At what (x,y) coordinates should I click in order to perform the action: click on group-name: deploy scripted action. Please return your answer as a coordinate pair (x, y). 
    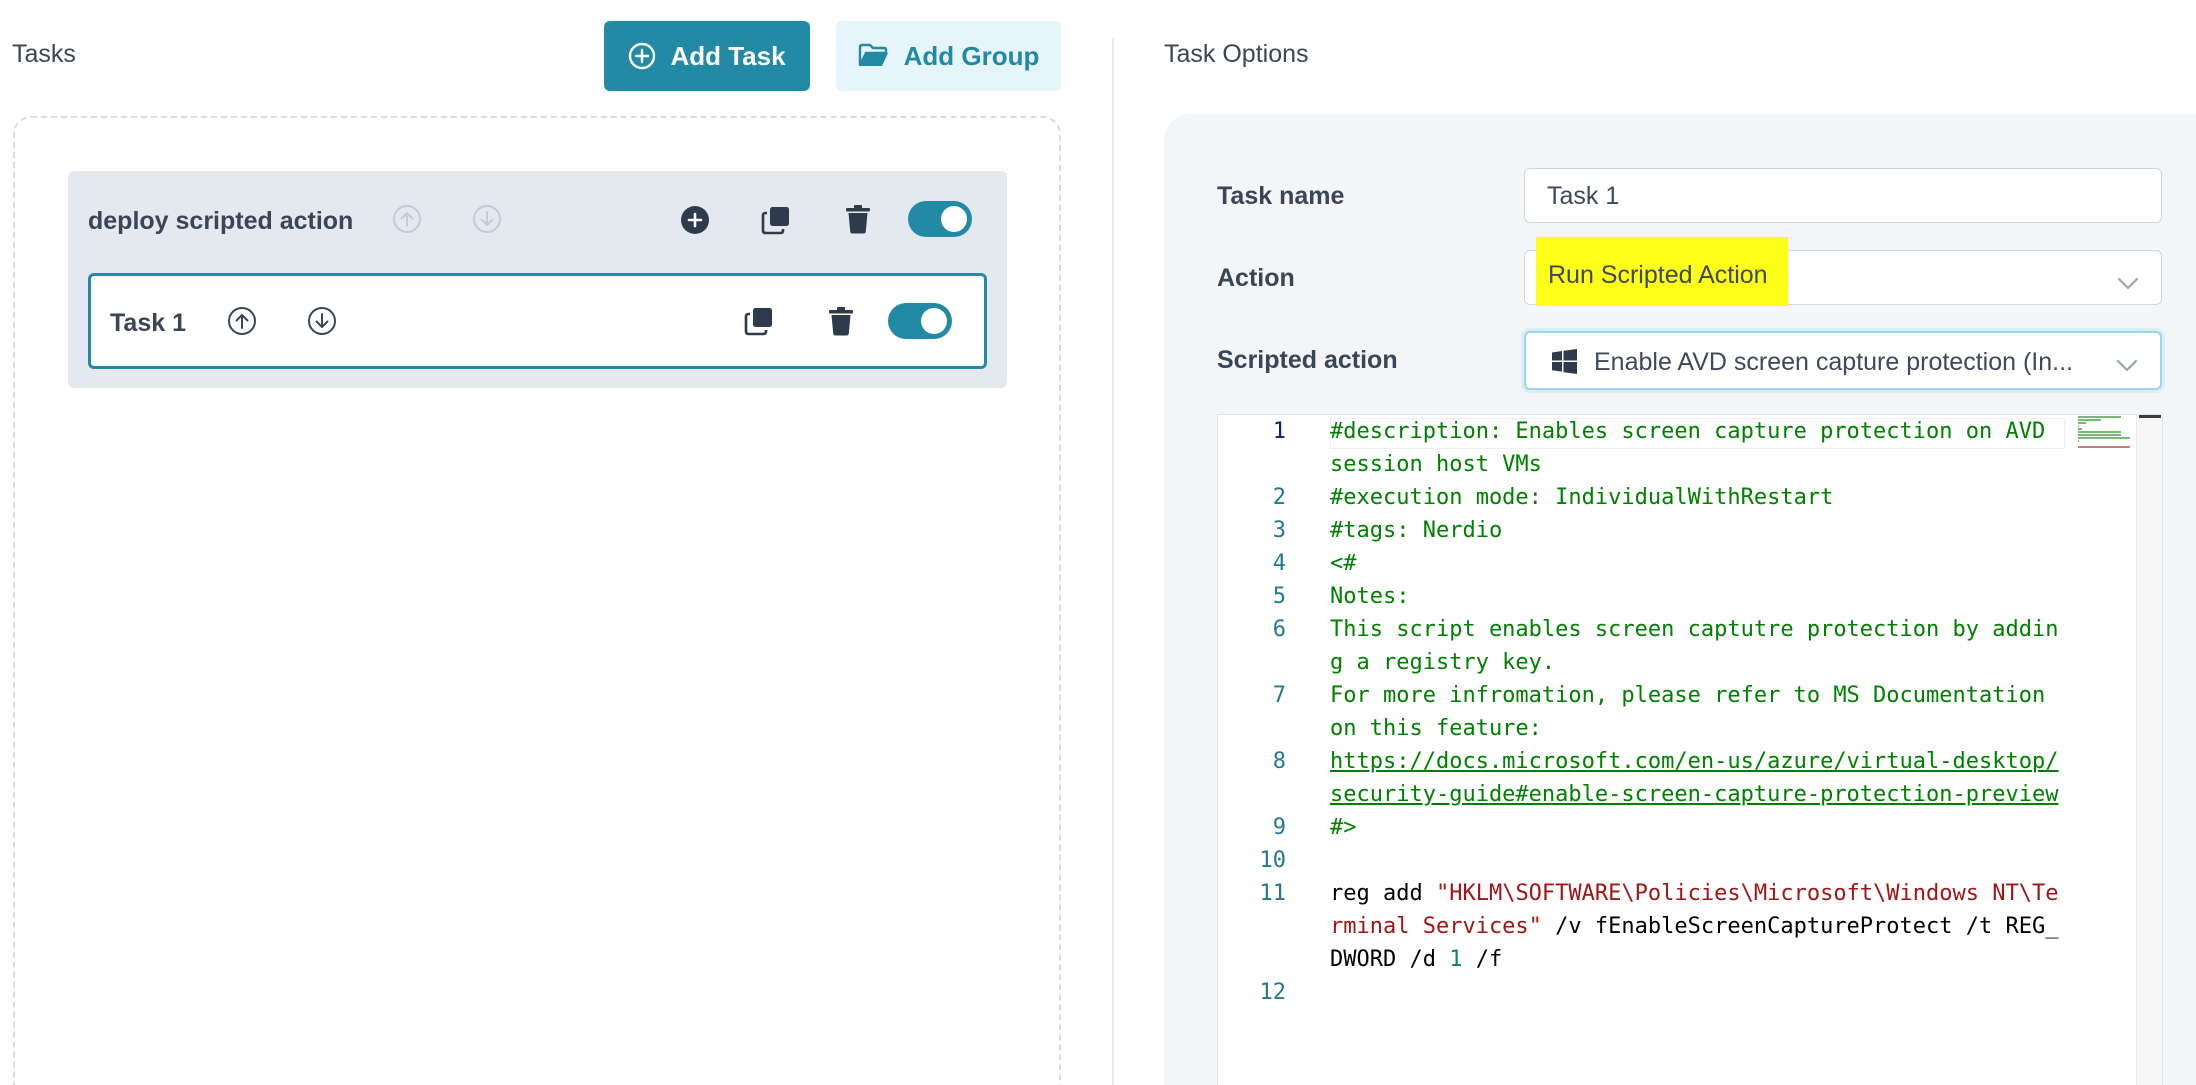
    Looking at the image, I should click on (221, 221).